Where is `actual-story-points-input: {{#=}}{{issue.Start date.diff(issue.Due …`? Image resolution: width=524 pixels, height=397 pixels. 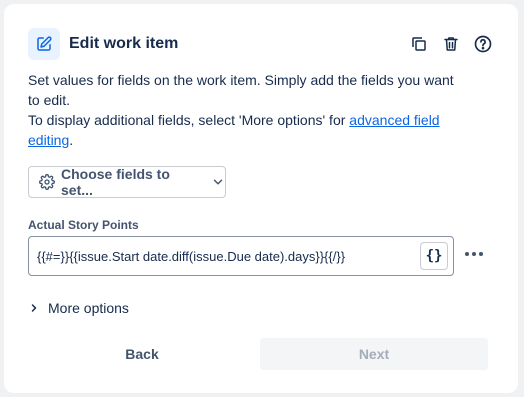 actual-story-points-input: {{#=}}{{issue.Start date.diff(issue.Due … is located at coordinates (241, 256).